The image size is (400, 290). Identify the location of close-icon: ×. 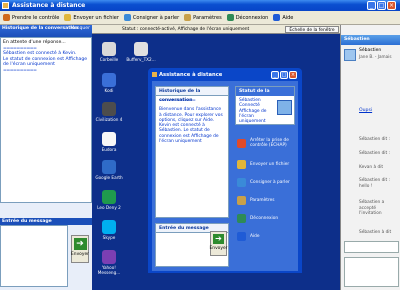
(391, 5).